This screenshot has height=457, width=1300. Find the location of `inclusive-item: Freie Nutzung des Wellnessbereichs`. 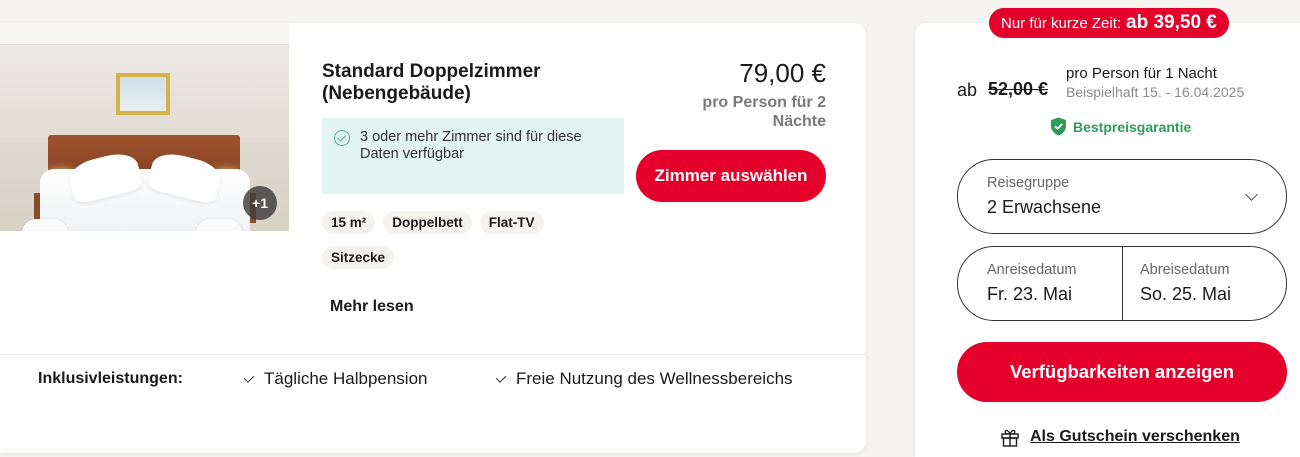

inclusive-item: Freie Nutzung des Wellnessbereichs is located at coordinates (644, 379).